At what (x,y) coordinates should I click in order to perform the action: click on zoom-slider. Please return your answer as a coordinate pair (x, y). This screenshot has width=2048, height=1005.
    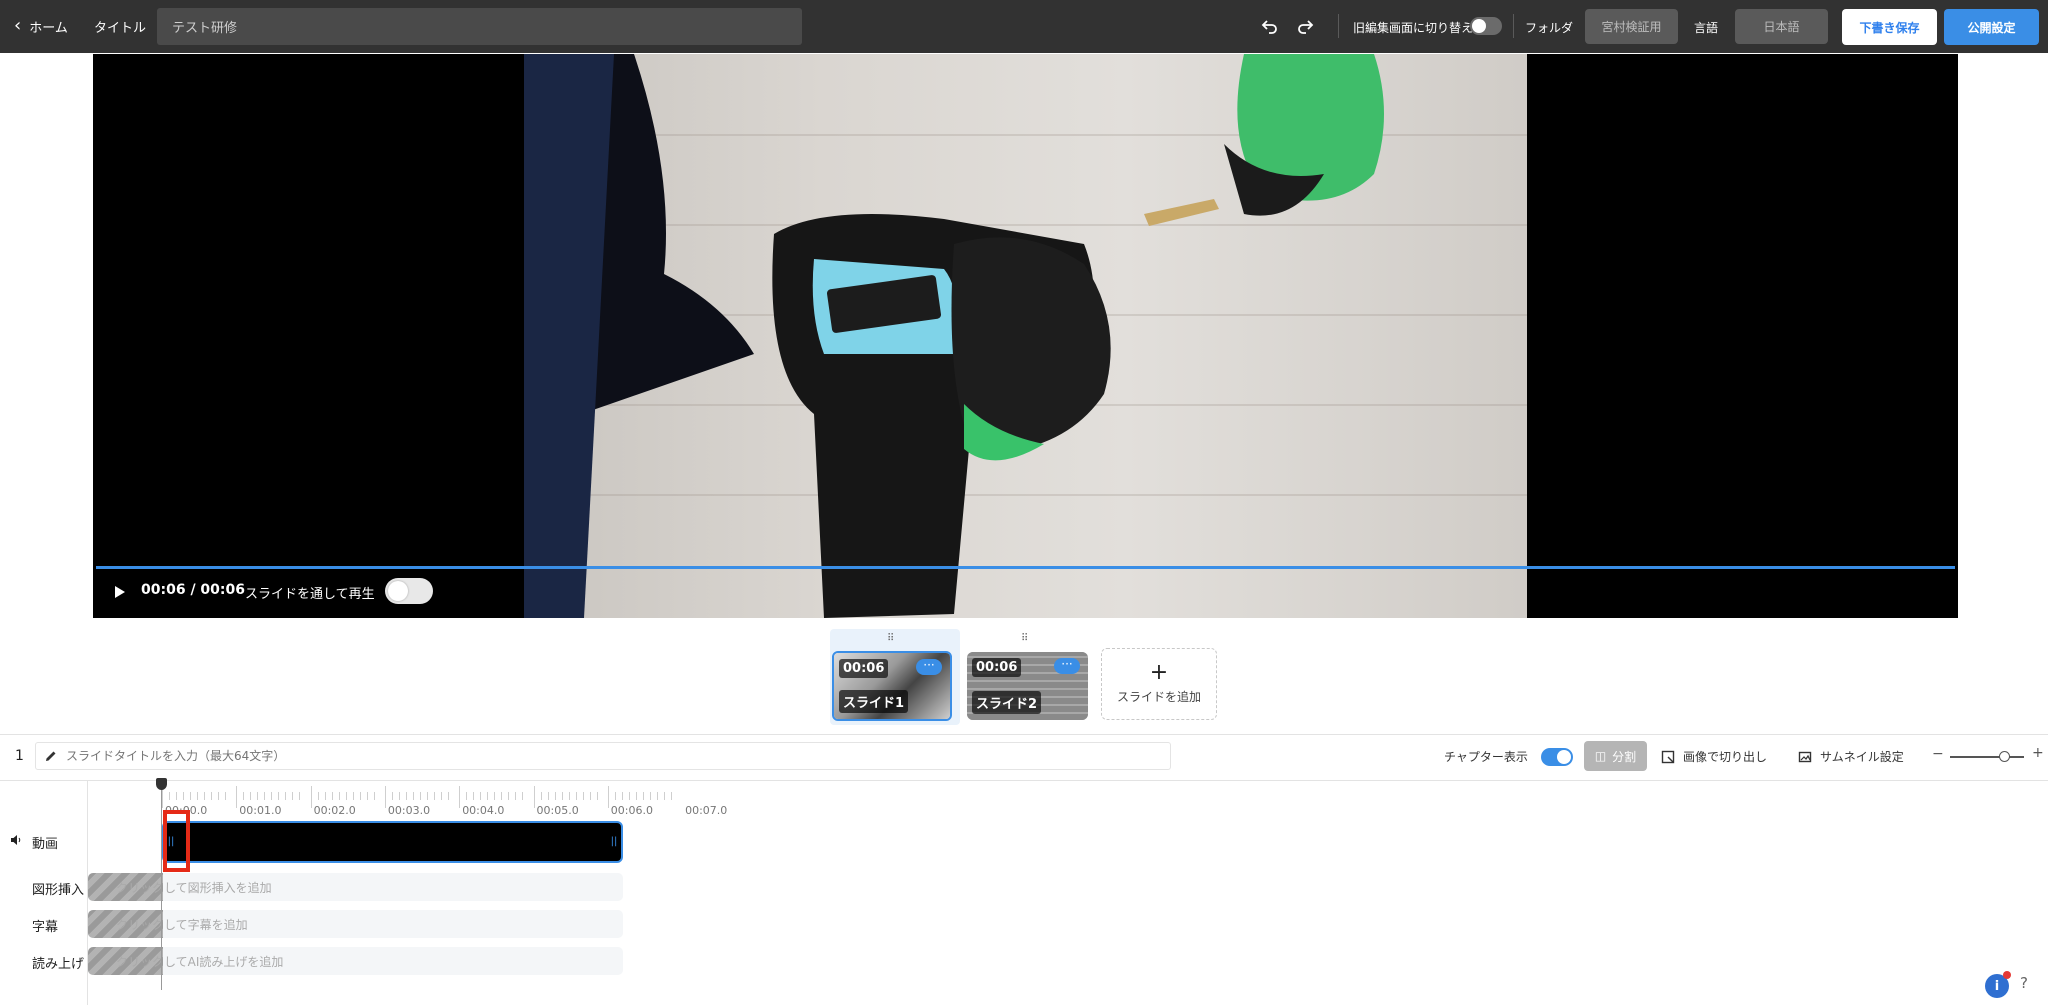
    Looking at the image, I should click on (1987, 757).